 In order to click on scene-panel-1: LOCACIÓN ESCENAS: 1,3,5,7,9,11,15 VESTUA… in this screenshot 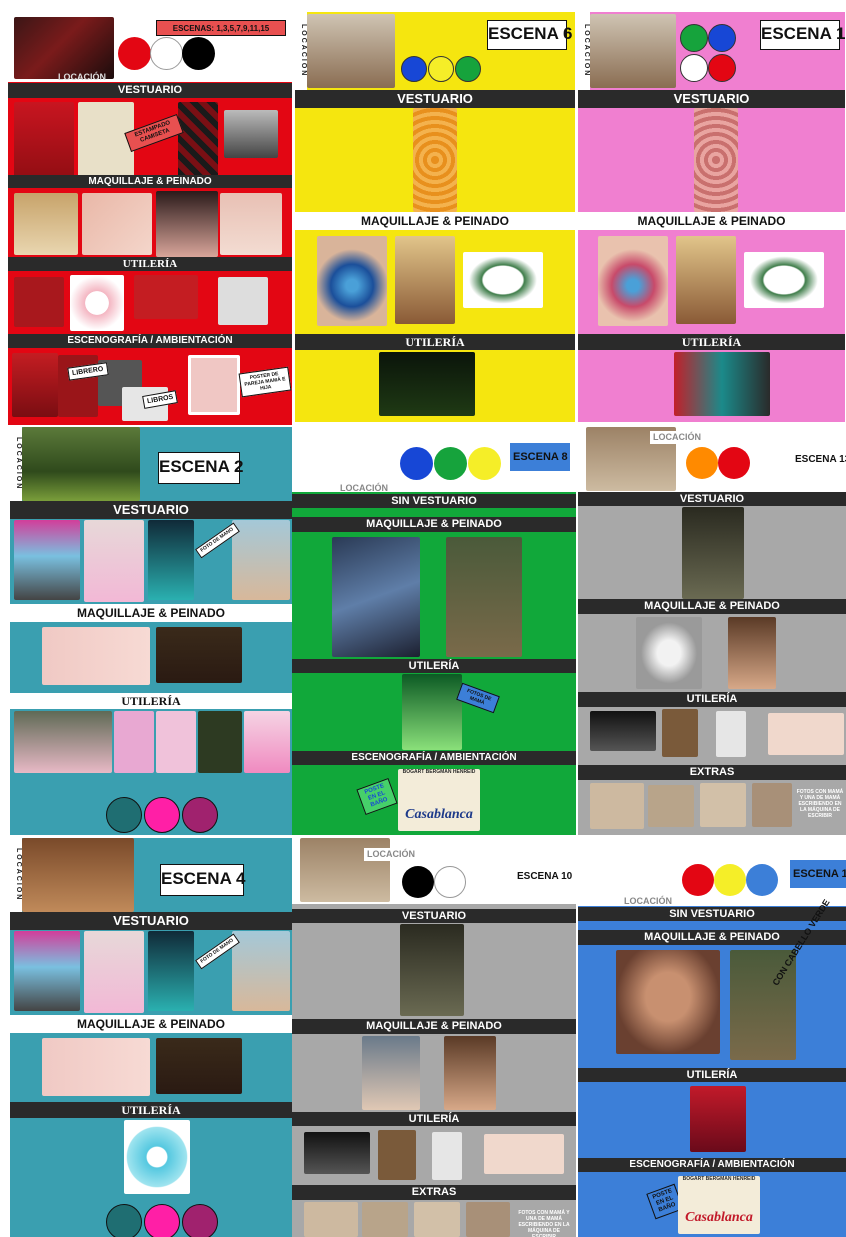, I will do `click(150, 220)`.